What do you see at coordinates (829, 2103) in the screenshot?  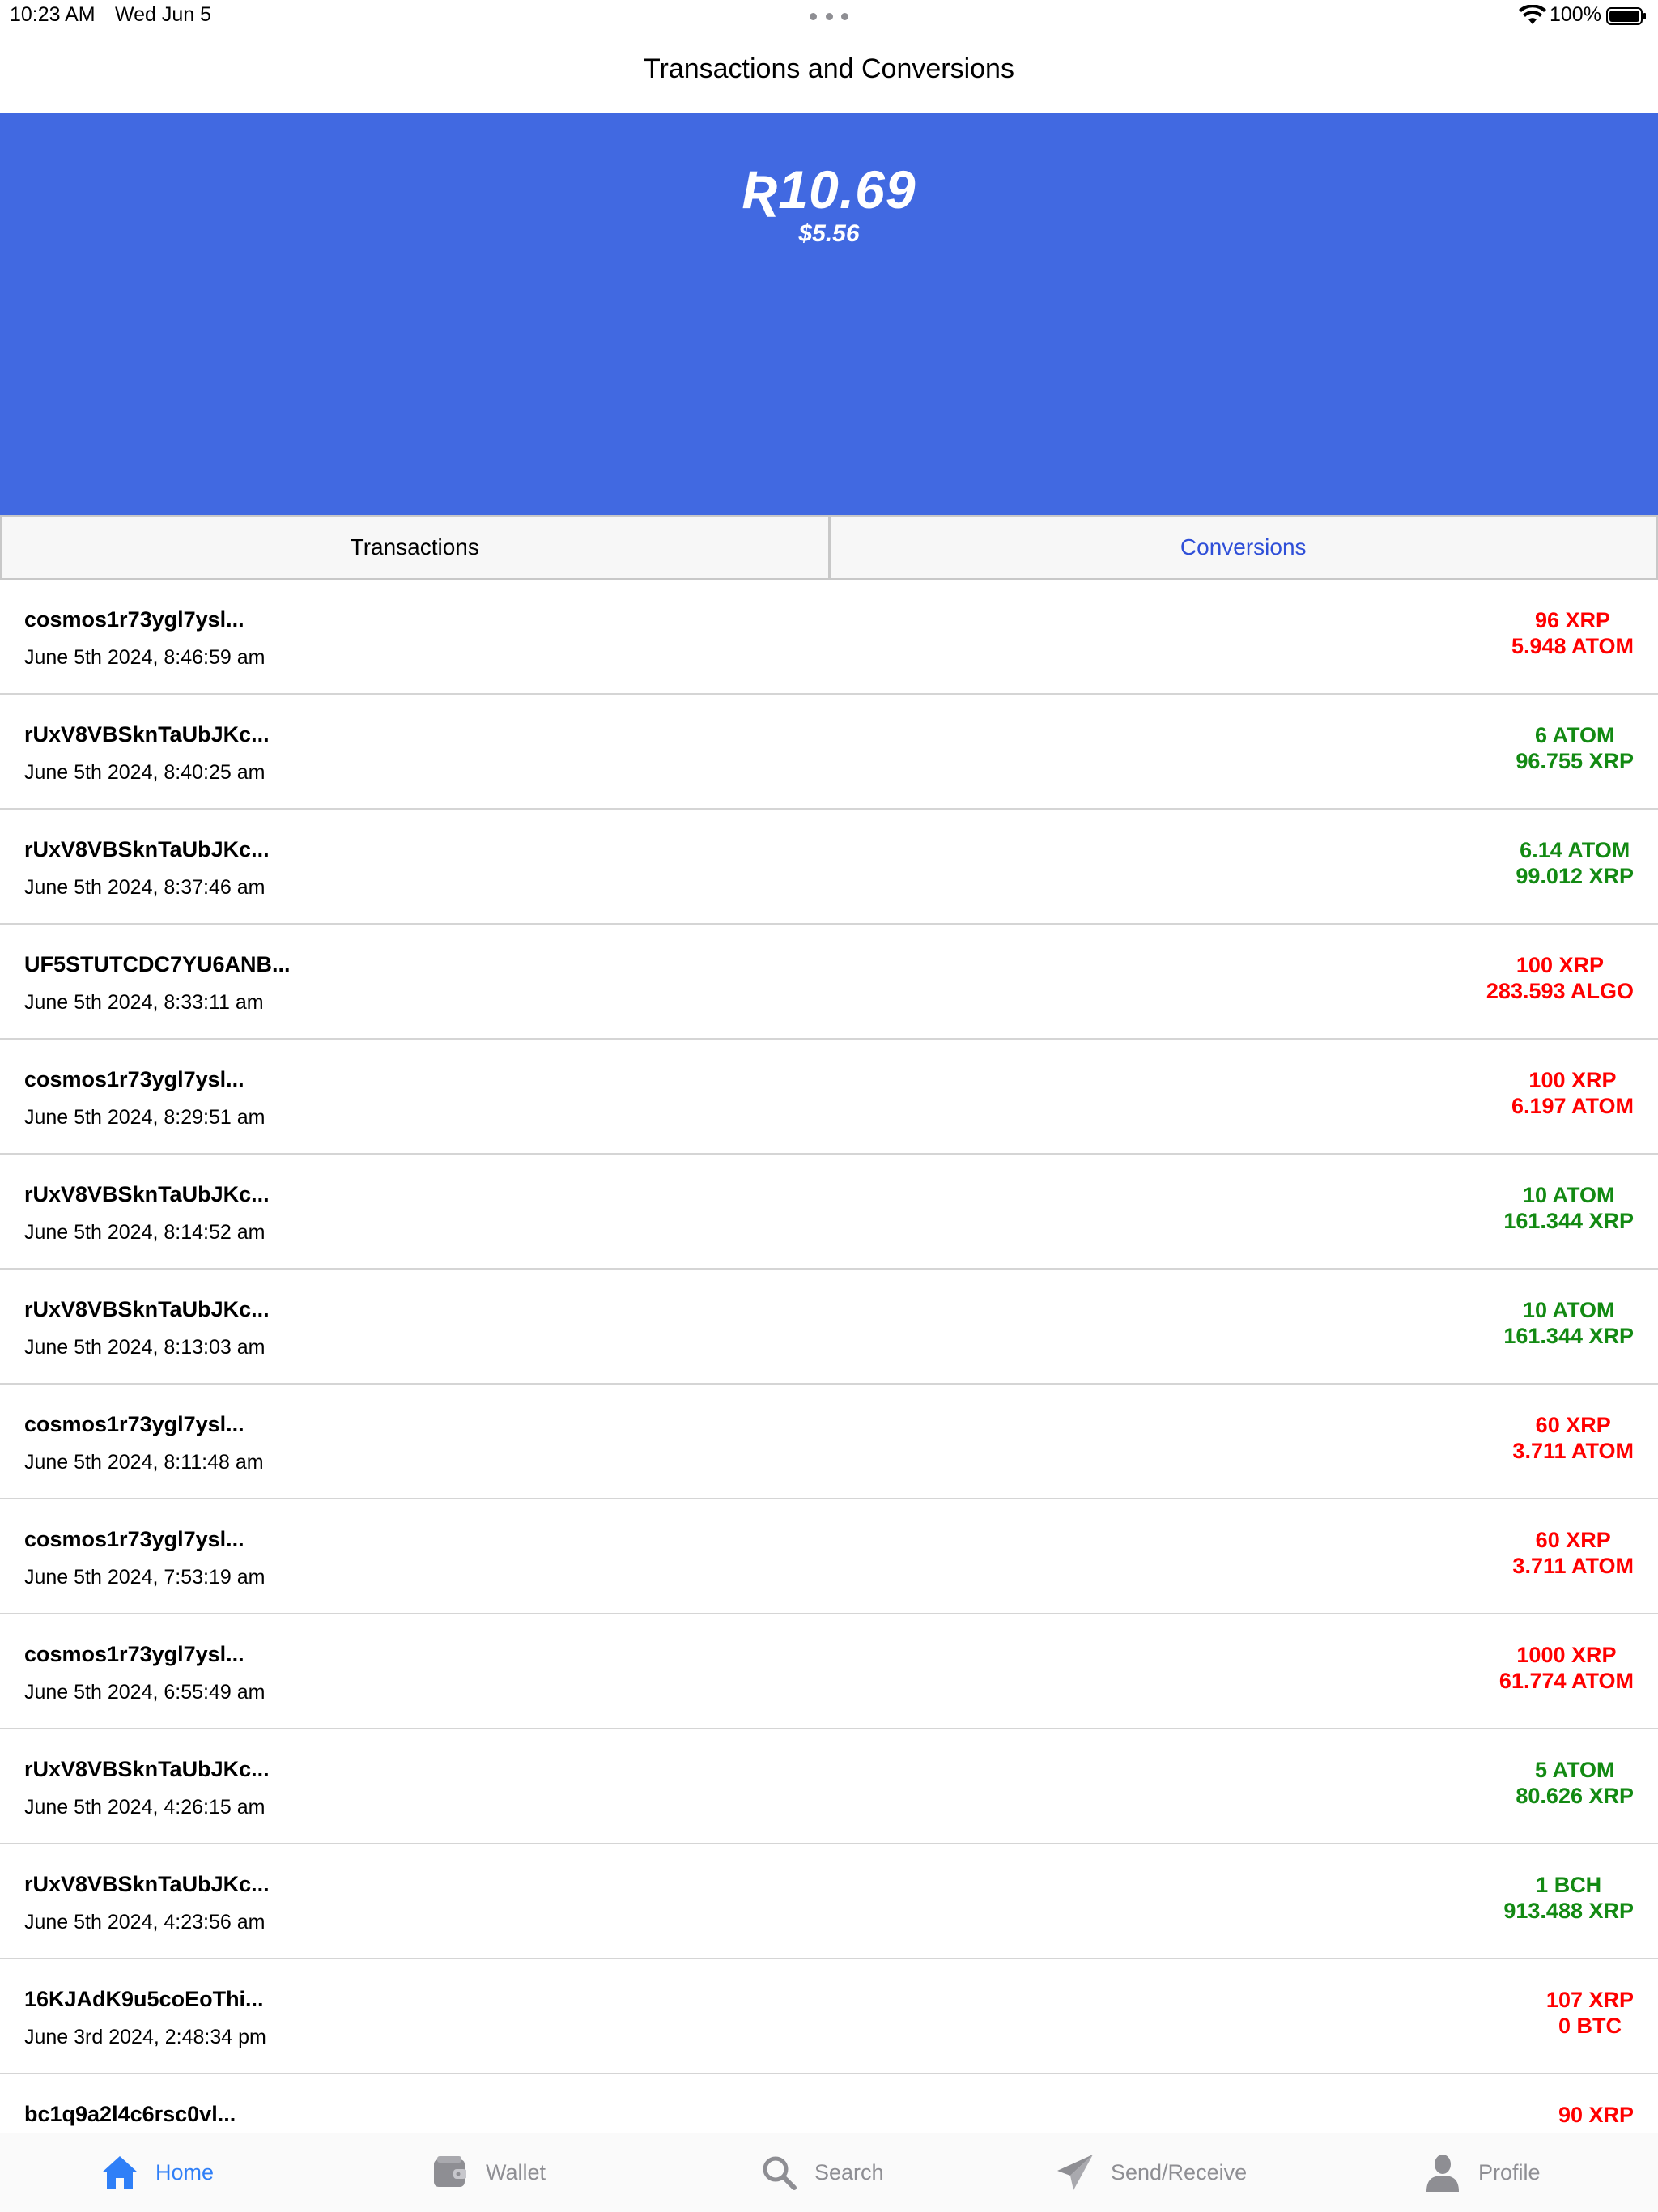 I see `list-item: bc1q9a2l4c6rsc0vl... 90 XRP0 BTC` at bounding box center [829, 2103].